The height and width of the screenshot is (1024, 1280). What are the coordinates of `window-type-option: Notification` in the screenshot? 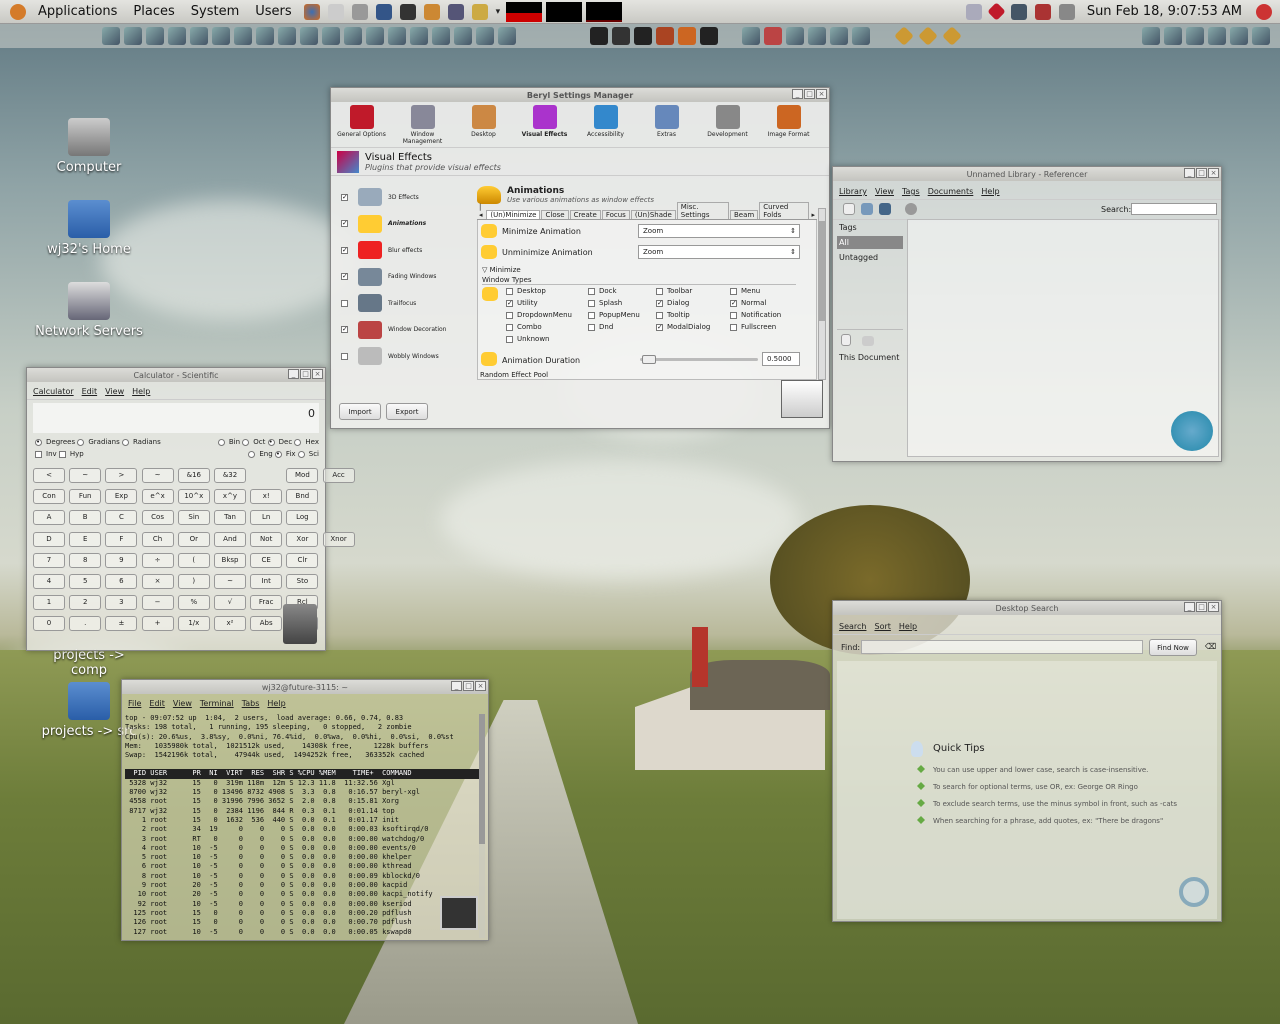 It's located at (755, 315).